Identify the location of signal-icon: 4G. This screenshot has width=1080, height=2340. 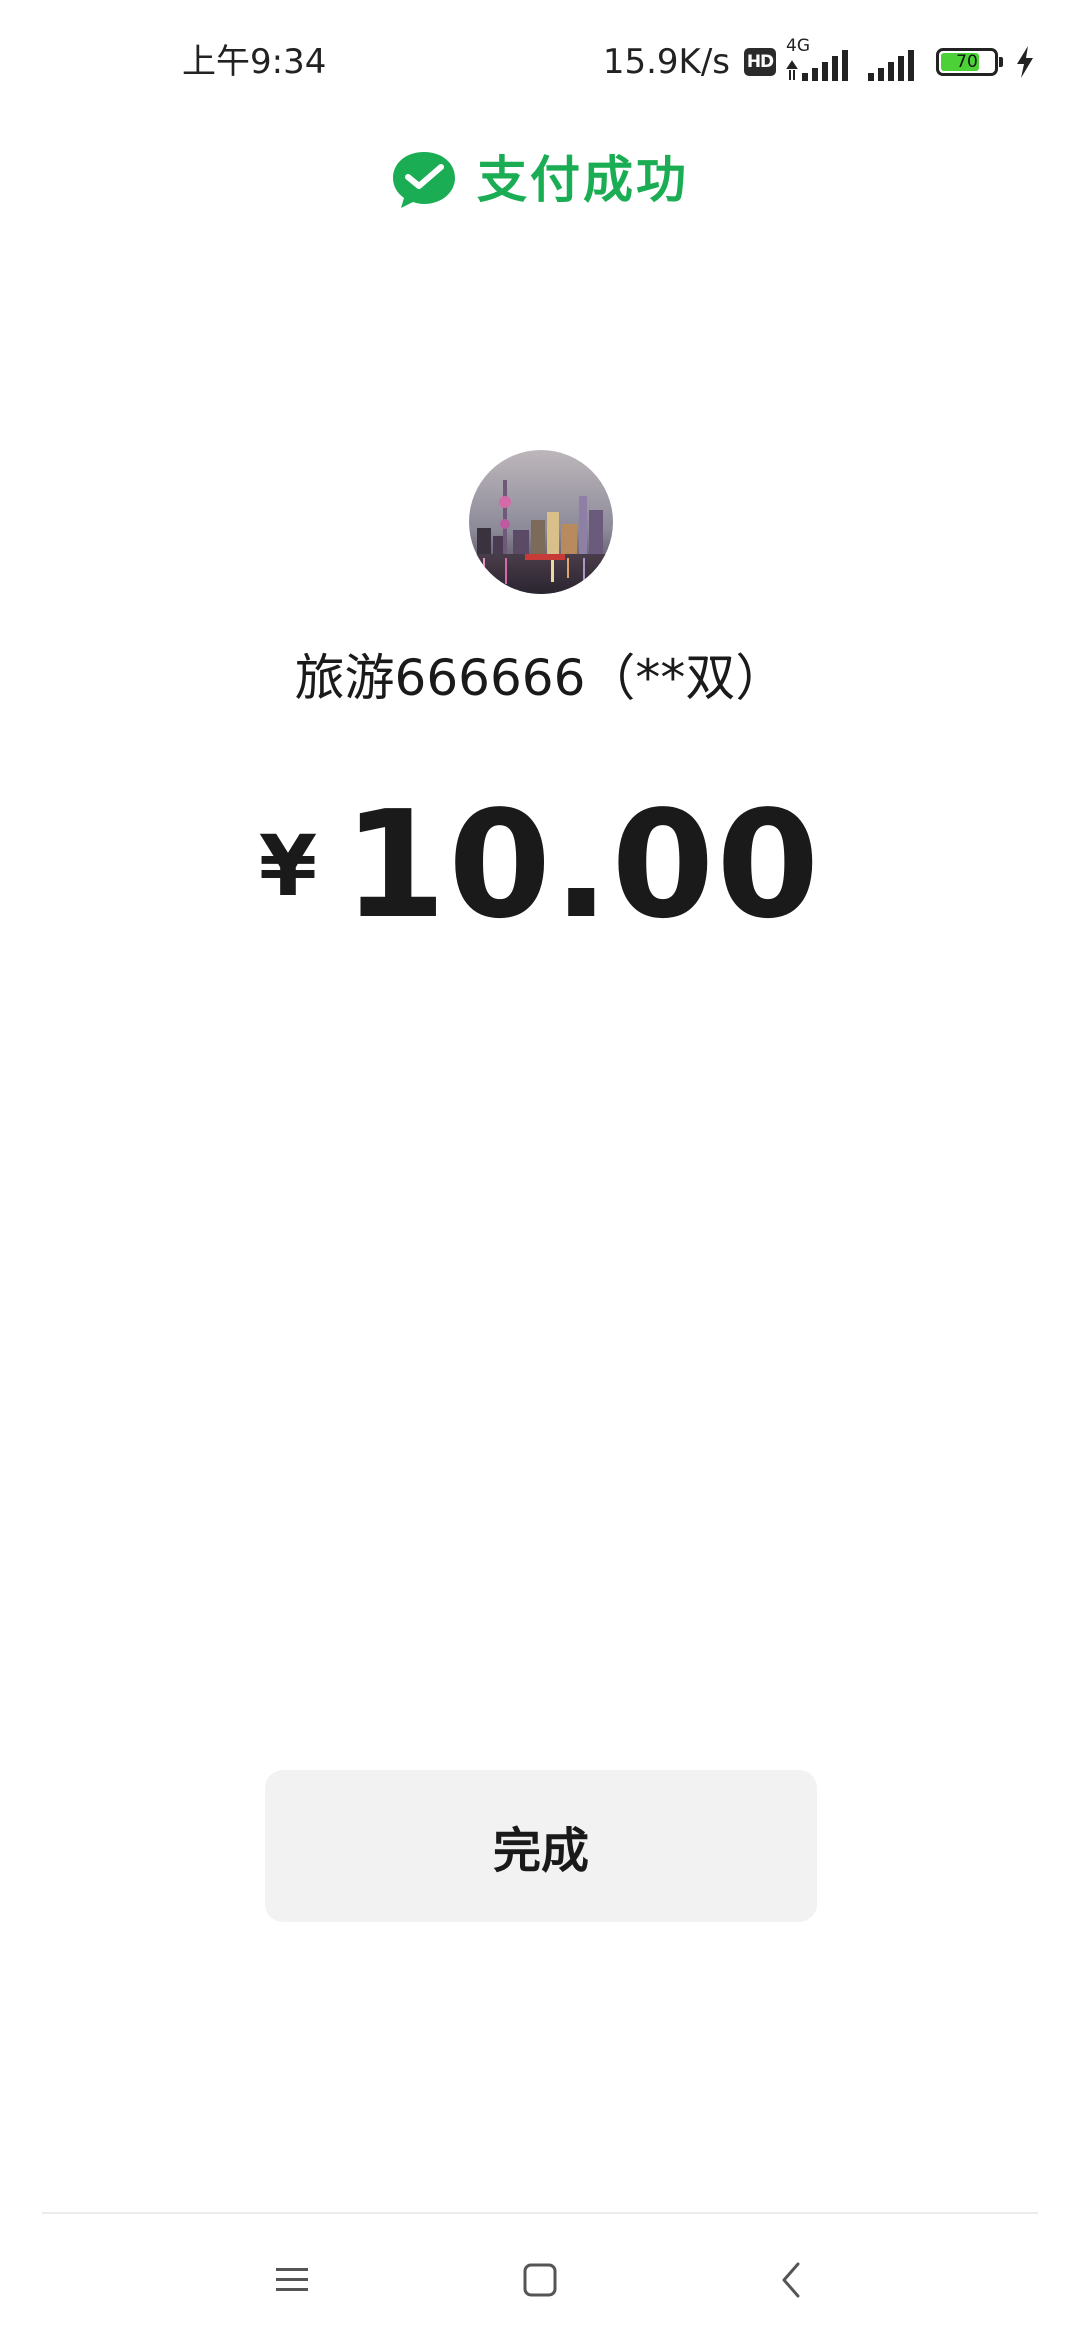
(819, 60).